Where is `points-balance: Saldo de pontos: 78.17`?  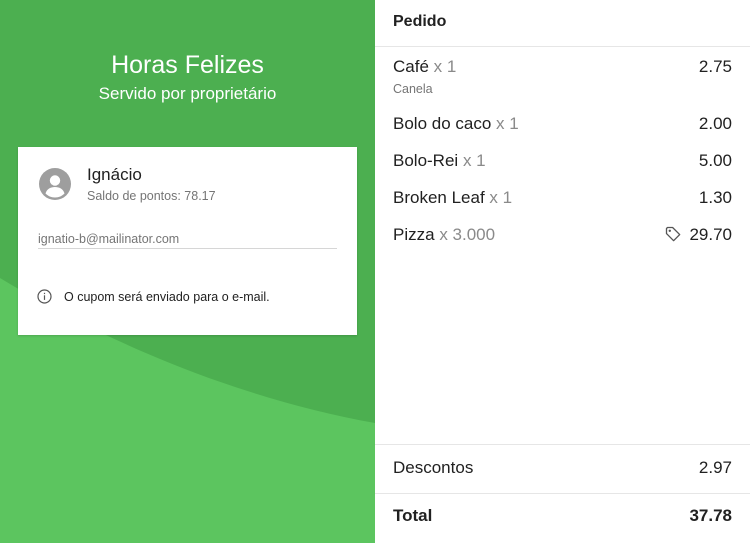 points-balance: Saldo de pontos: 78.17 is located at coordinates (151, 196).